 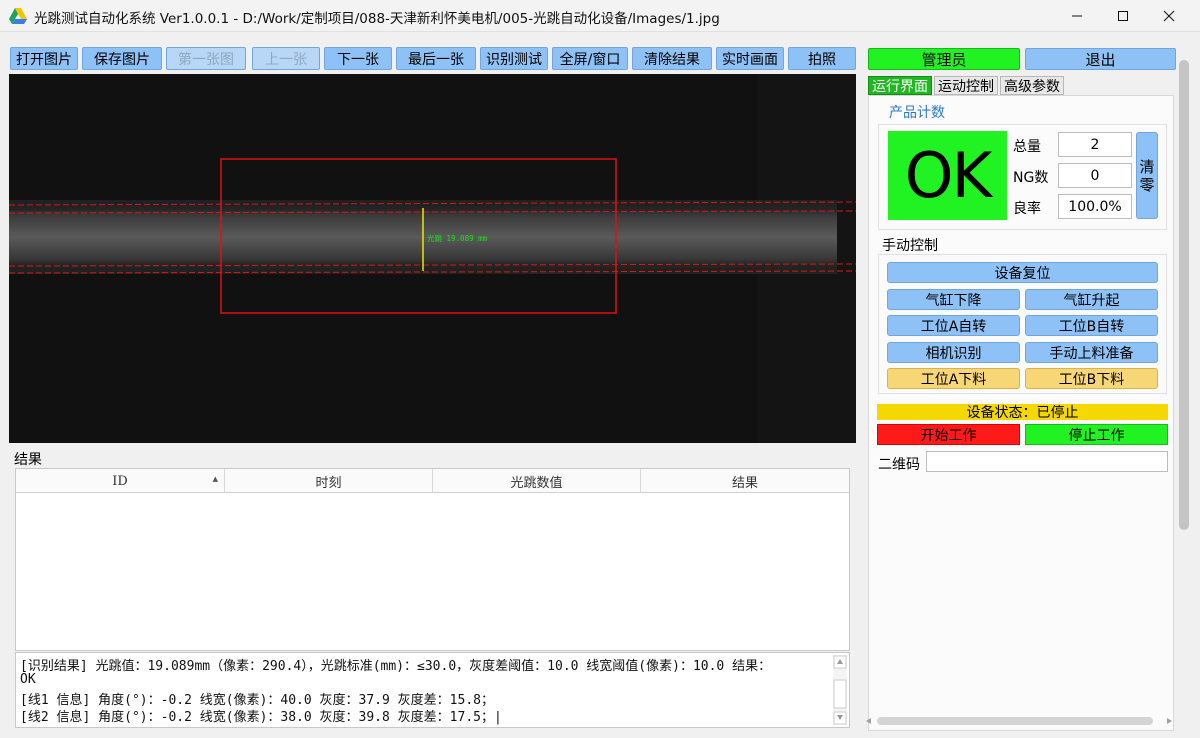 I want to click on horizontal-scroll-thumb, so click(x=1015, y=721).